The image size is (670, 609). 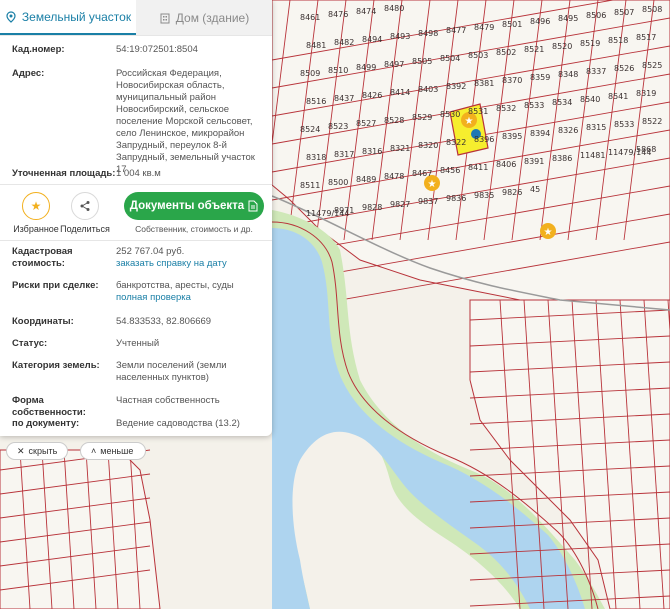 What do you see at coordinates (596, 127) in the screenshot?
I see `parcel-number-label: 8315` at bounding box center [596, 127].